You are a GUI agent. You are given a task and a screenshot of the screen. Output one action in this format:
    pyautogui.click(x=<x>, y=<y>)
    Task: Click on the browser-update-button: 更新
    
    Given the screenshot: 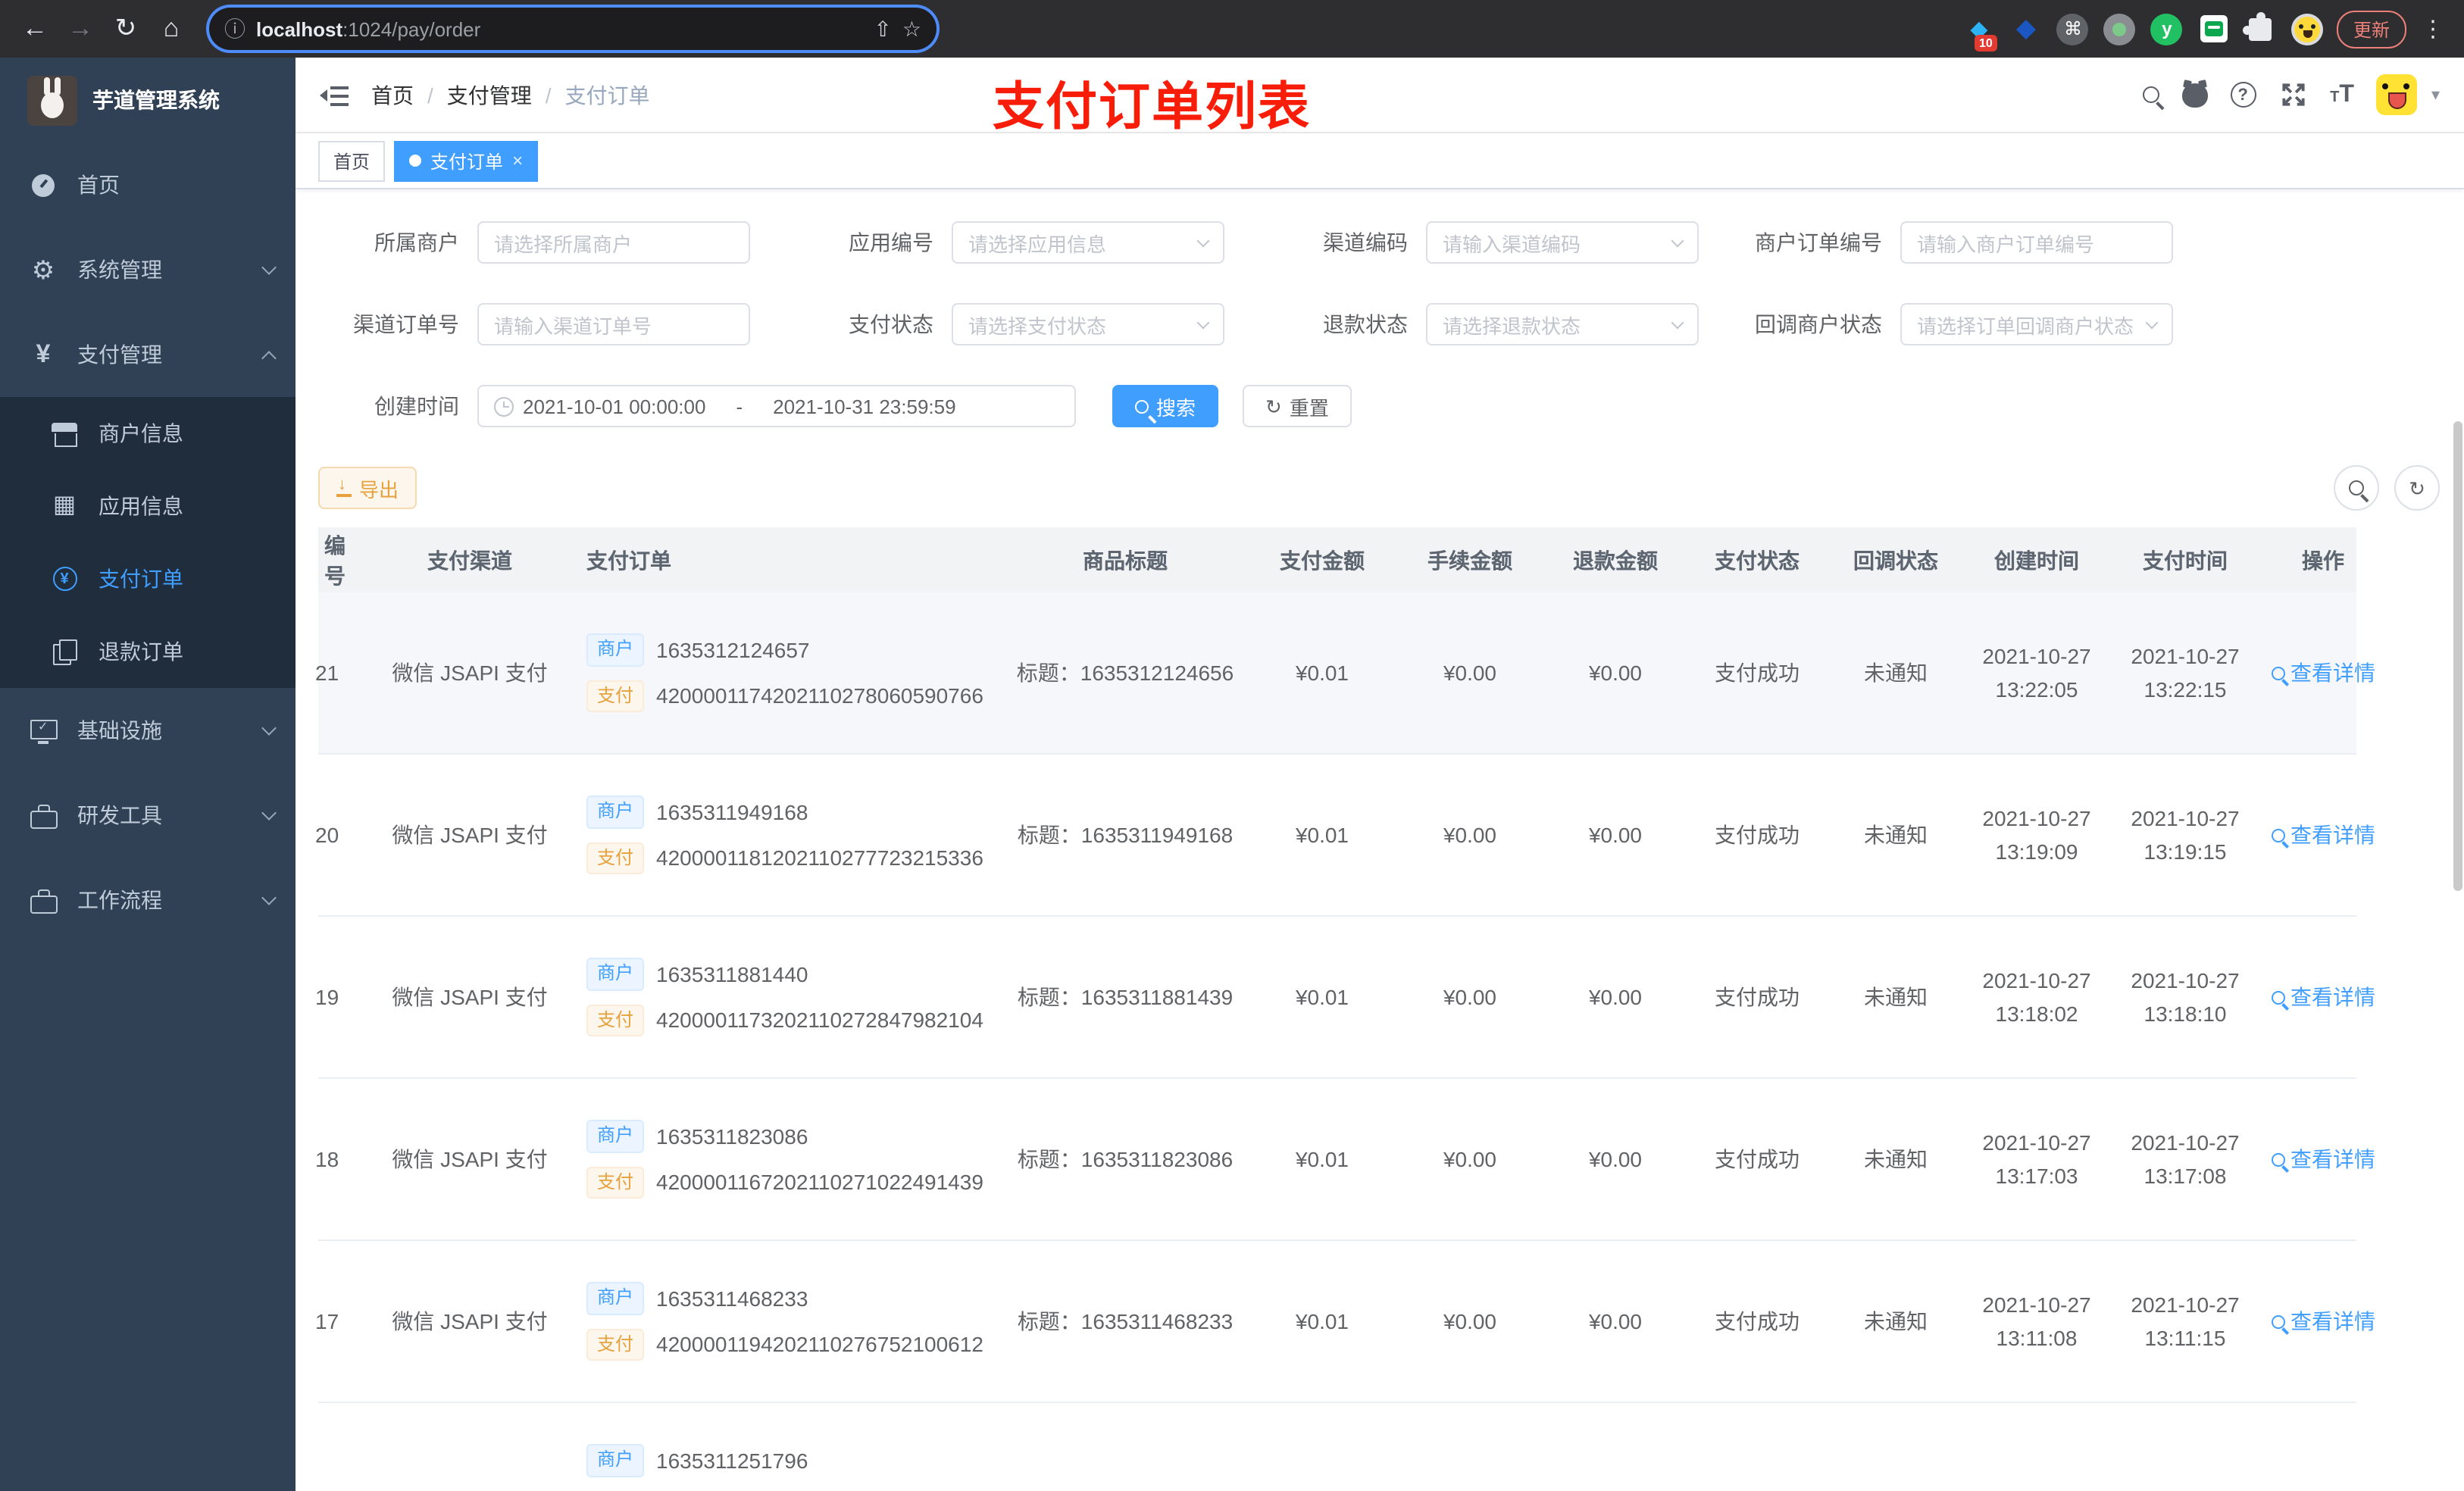 What is the action you would take?
    pyautogui.click(x=2371, y=29)
    